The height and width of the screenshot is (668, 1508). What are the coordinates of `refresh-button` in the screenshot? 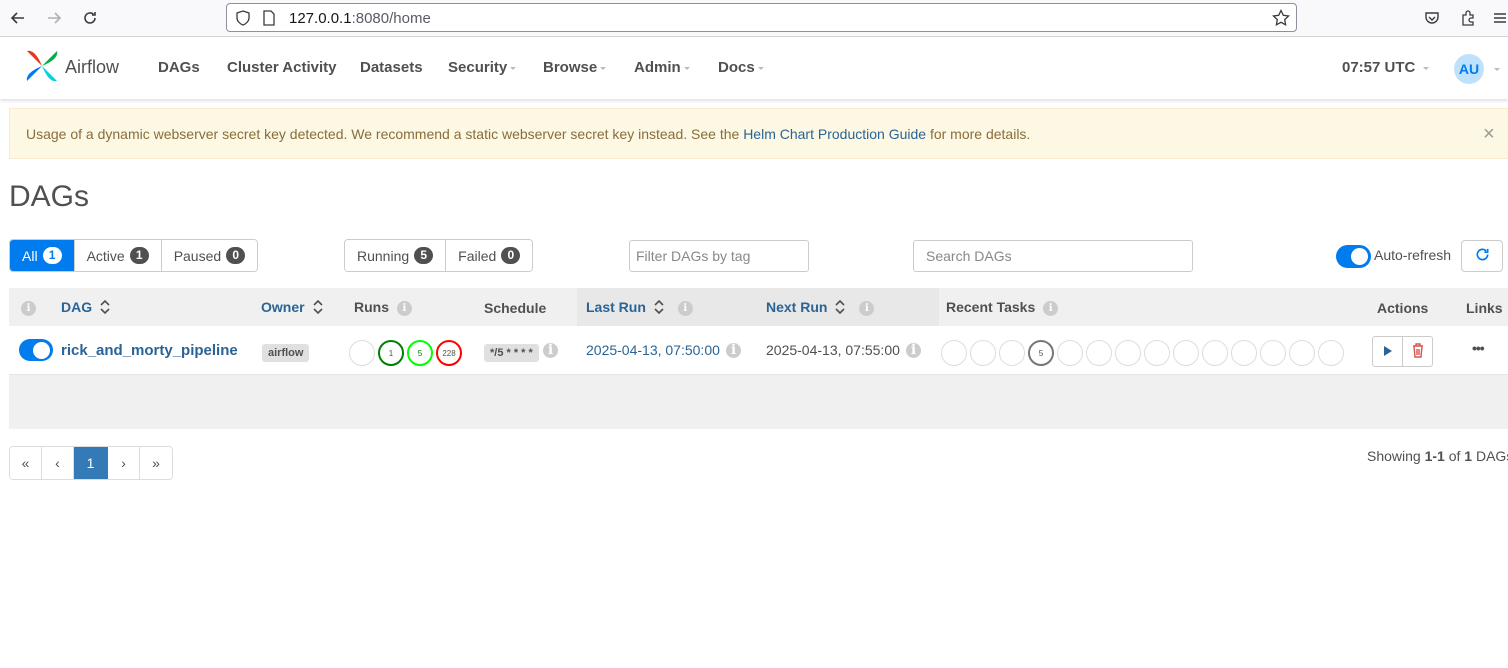 It's located at (1482, 256).